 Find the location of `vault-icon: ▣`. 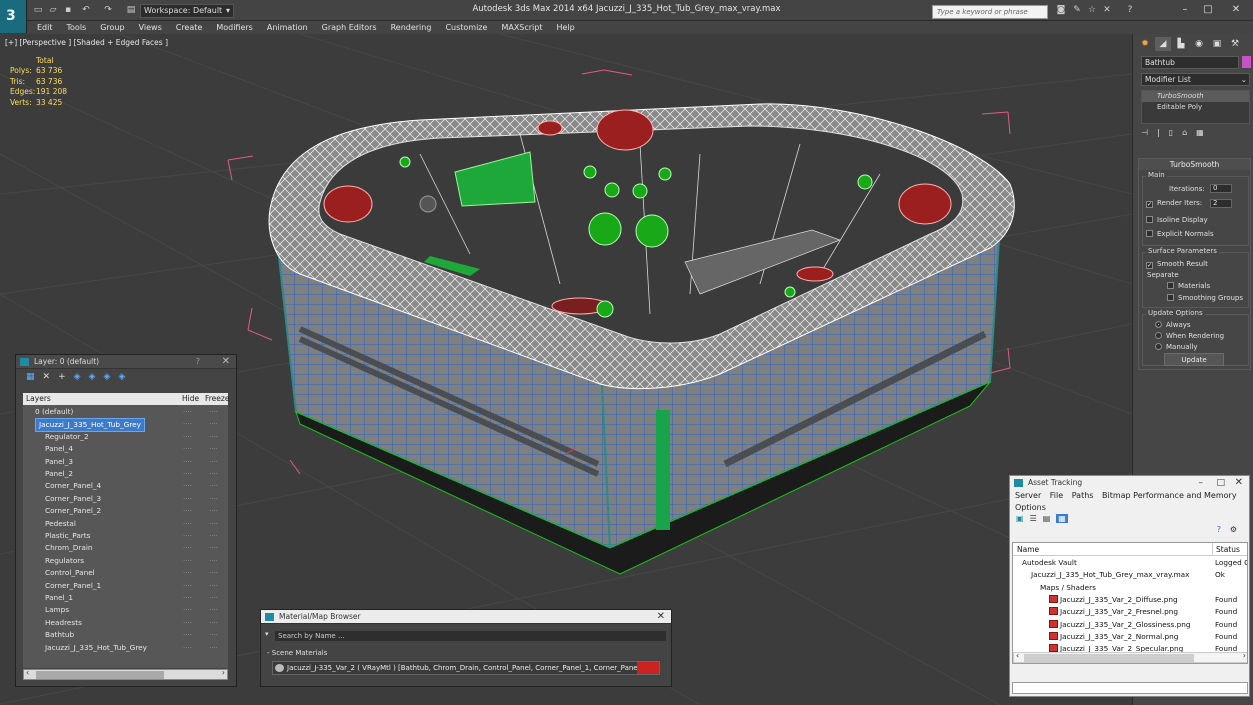

vault-icon: ▣ is located at coordinates (1020, 518).